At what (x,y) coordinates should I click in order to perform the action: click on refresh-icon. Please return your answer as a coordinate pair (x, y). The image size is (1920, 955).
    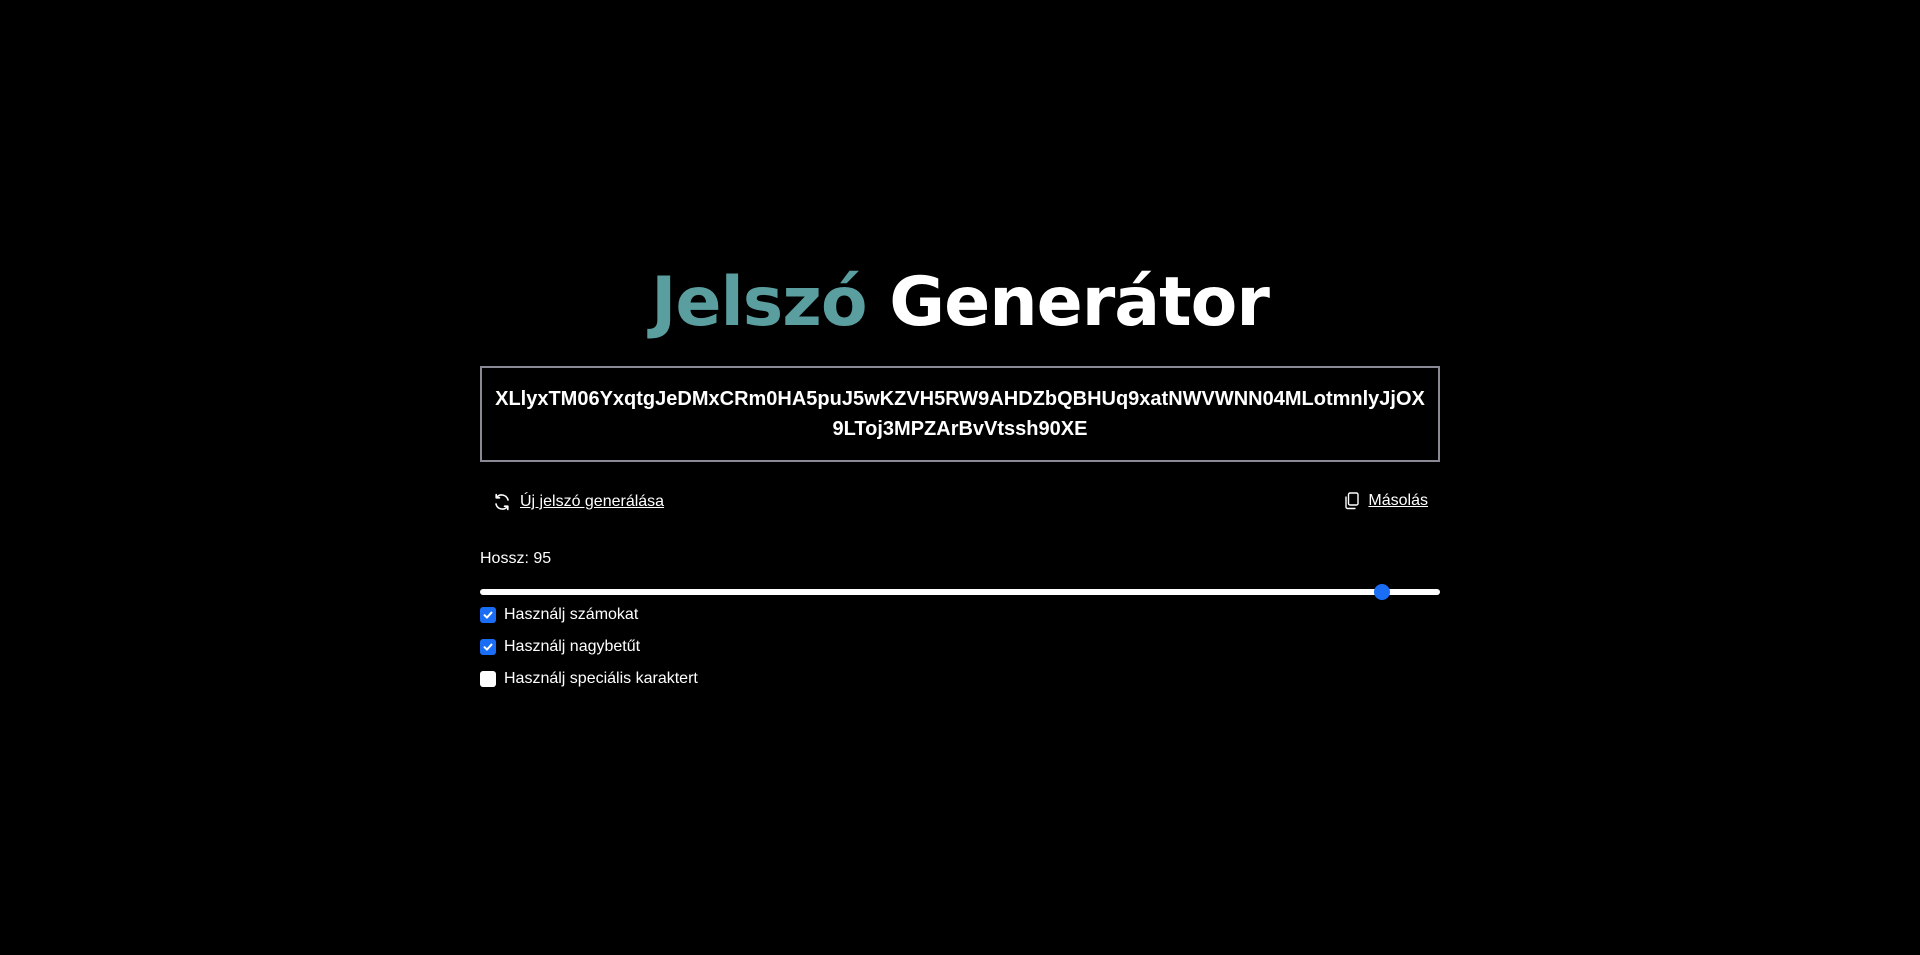
    Looking at the image, I should click on (502, 502).